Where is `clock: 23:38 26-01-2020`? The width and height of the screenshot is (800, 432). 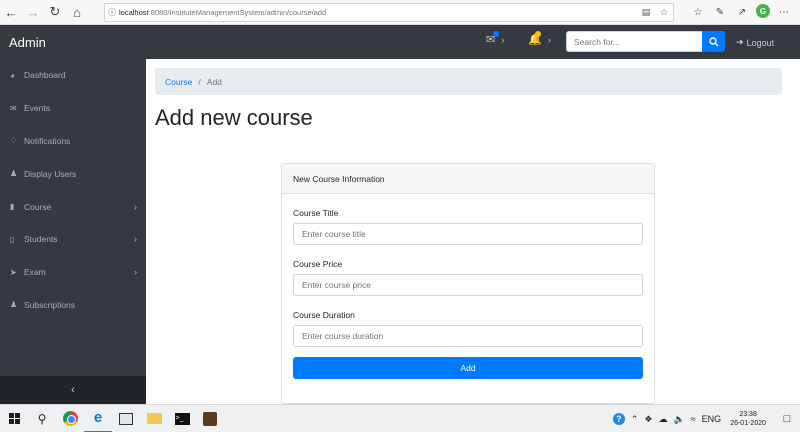
clock: 23:38 26-01-2020 is located at coordinates (748, 419).